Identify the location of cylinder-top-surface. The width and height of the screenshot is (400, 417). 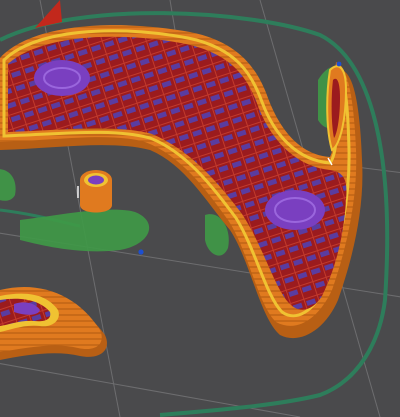
(96, 180).